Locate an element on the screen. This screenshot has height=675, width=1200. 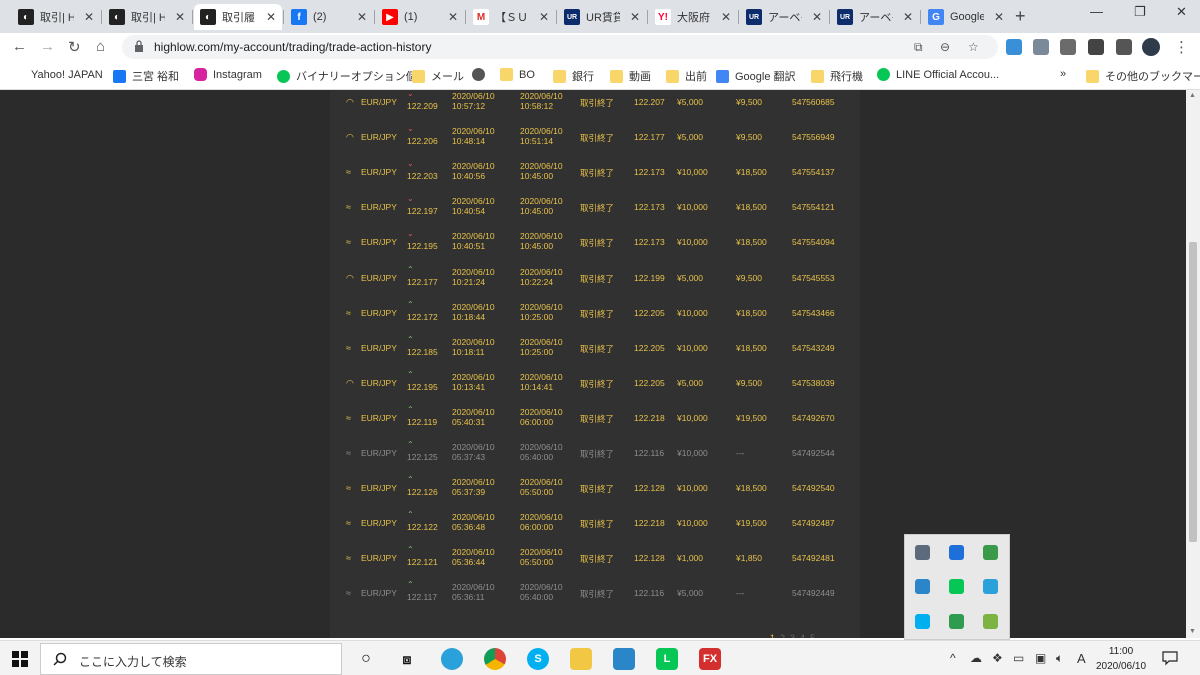
telegram-taskbar-icon is located at coordinates (452, 659).